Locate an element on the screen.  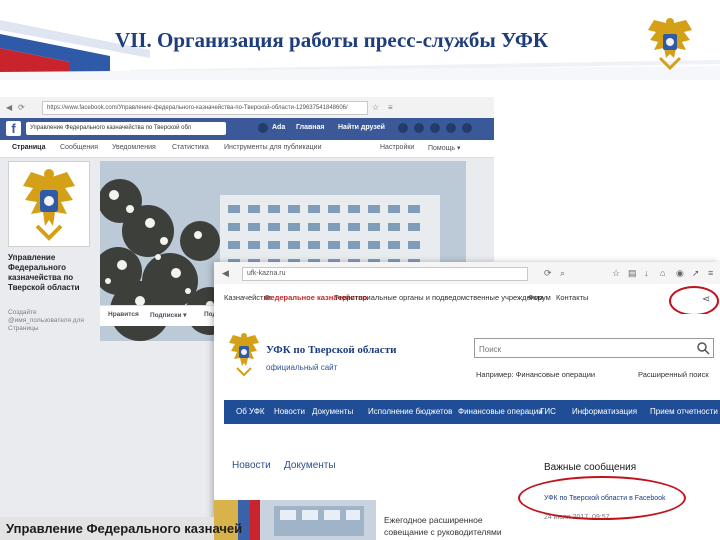
help-icon is located at coordinates (451, 128).